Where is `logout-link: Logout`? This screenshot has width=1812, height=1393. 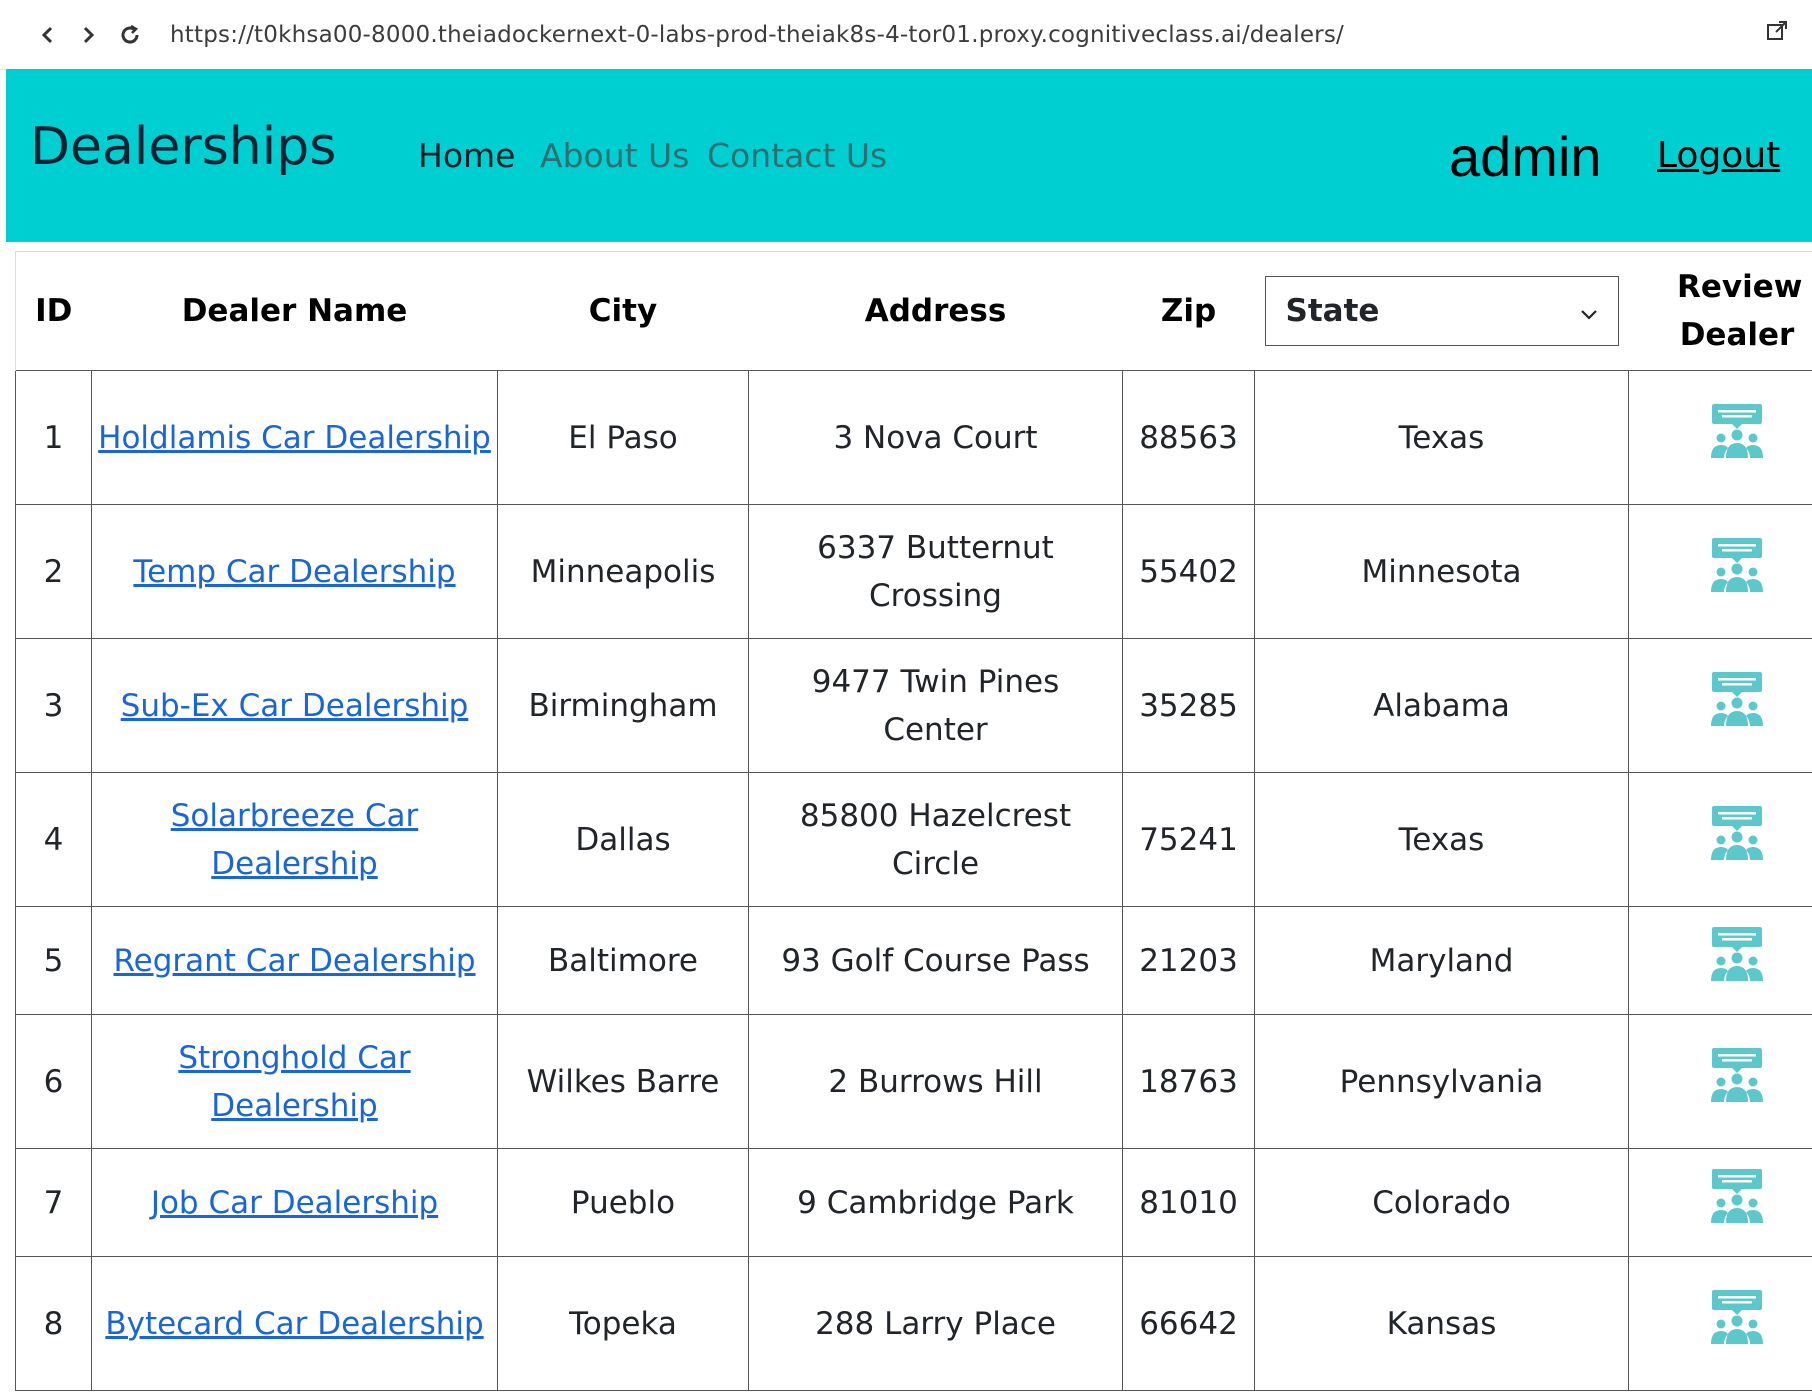 logout-link: Logout is located at coordinates (1718, 155).